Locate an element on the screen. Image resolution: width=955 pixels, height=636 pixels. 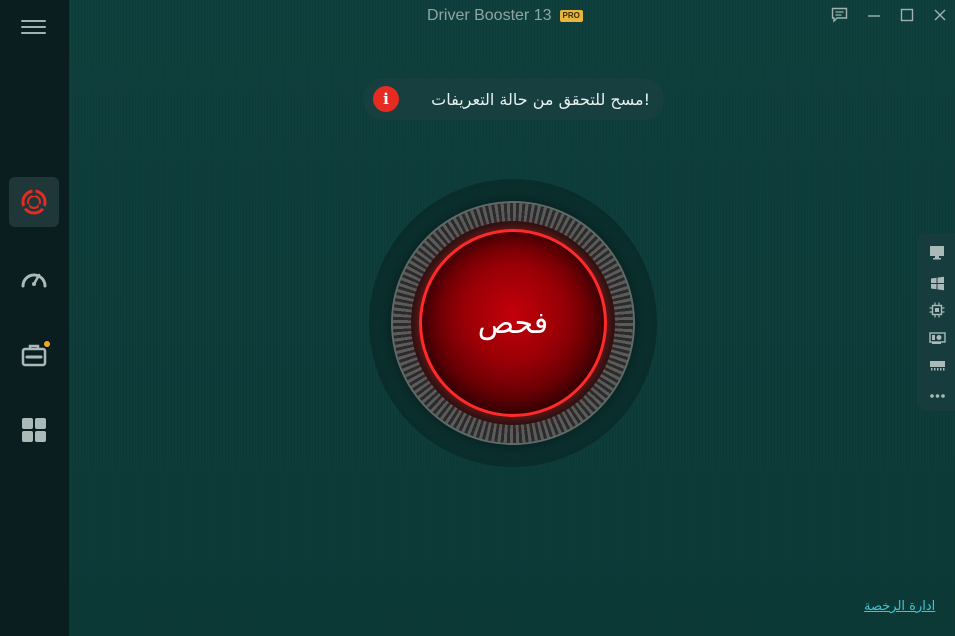
window-title: Driver Booster 13 PRO is located at coordinates (505, 16).